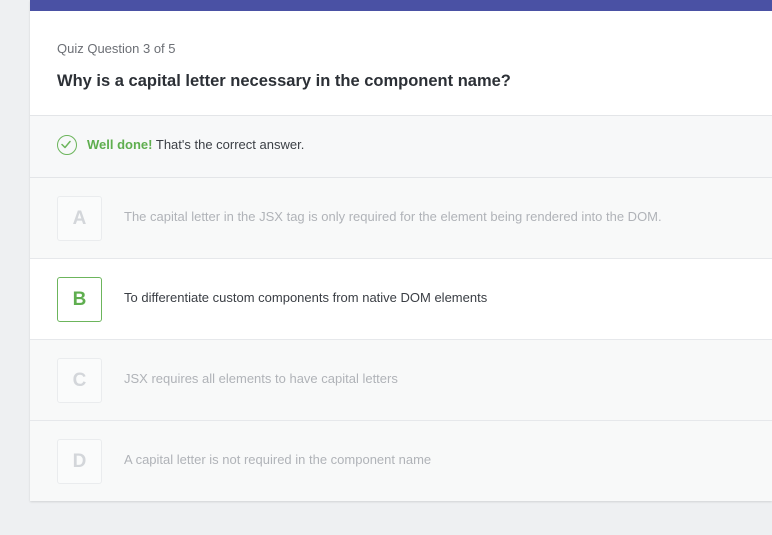  What do you see at coordinates (67, 145) in the screenshot?
I see `check-circle-icon` at bounding box center [67, 145].